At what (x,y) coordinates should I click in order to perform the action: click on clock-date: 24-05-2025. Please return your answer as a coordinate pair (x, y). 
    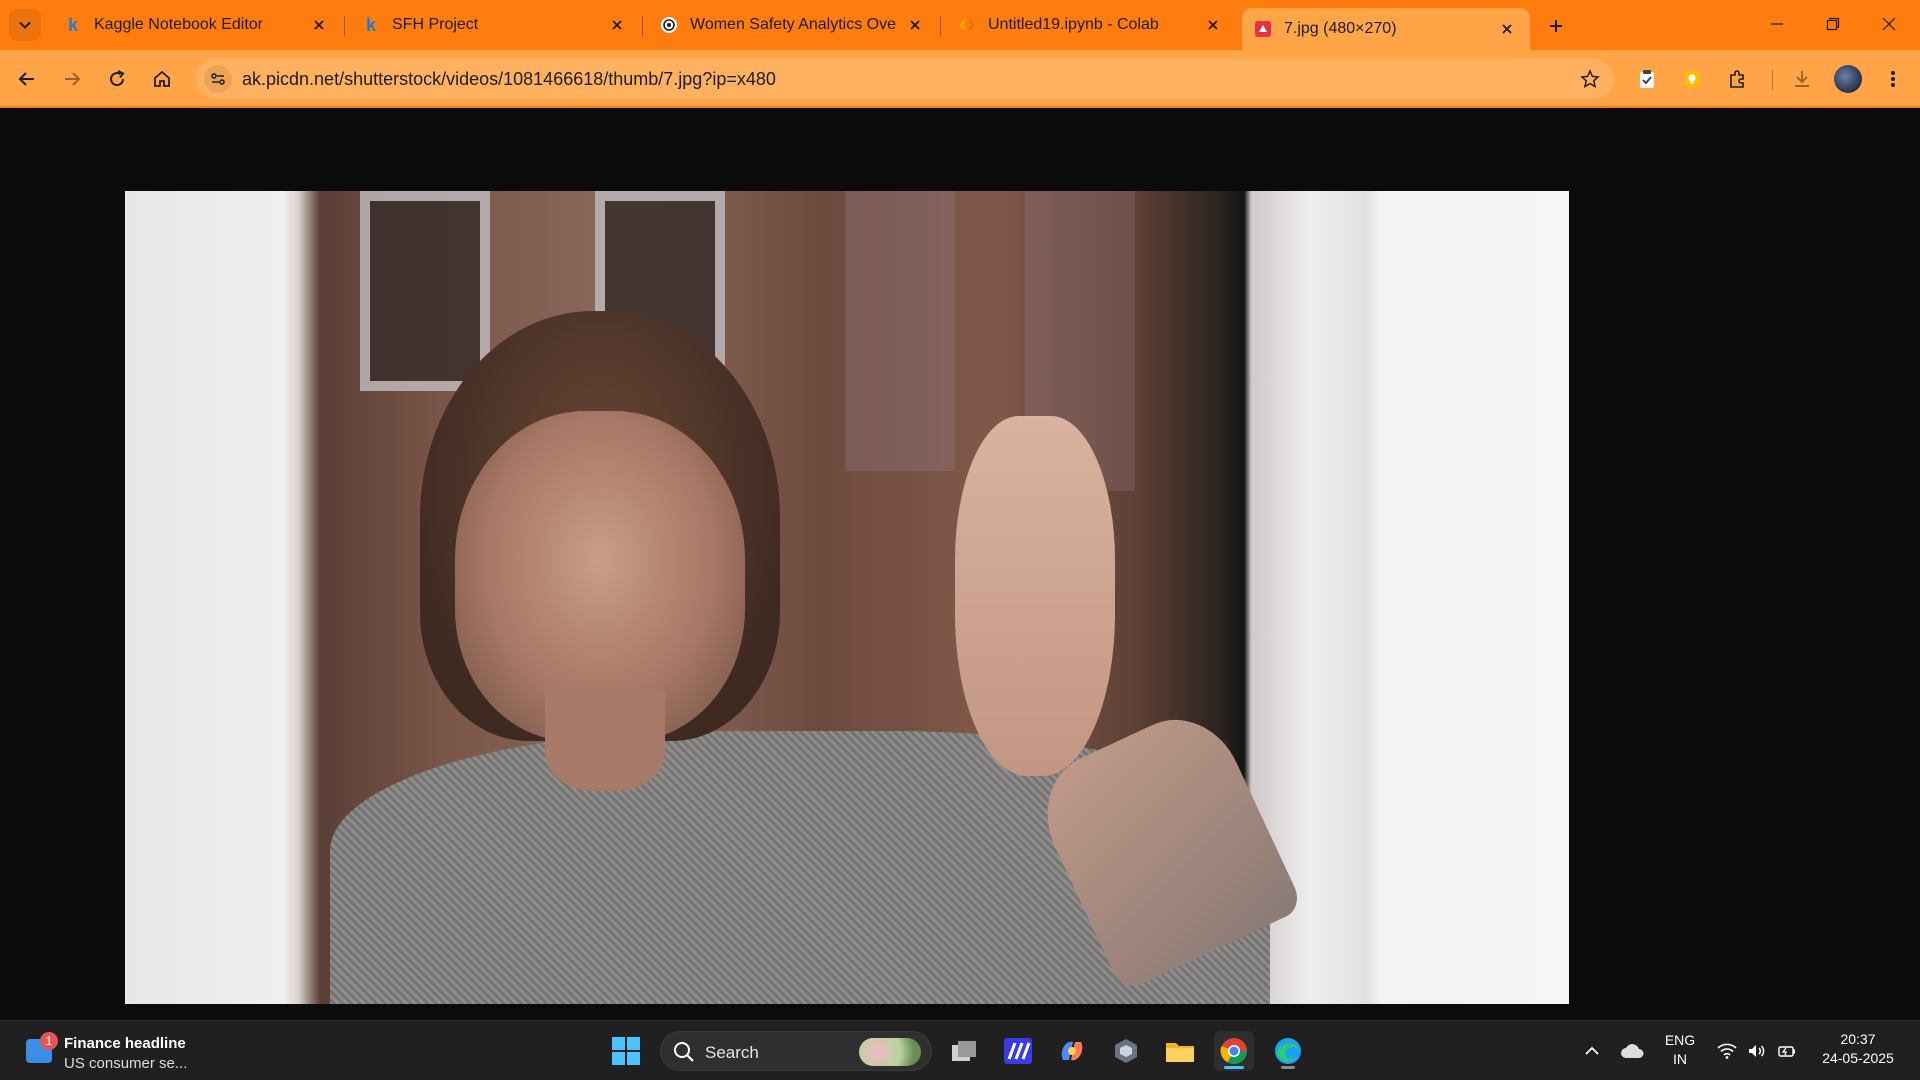
    Looking at the image, I should click on (1858, 1058).